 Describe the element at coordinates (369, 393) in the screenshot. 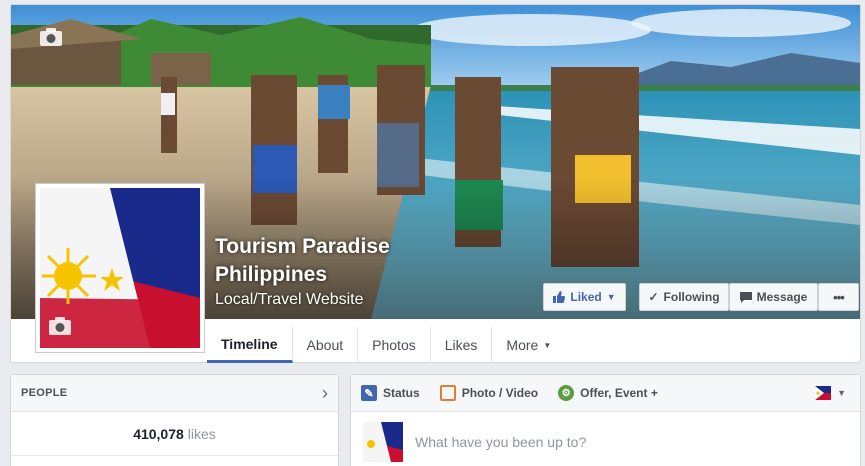

I see `pencil-icon: ✎` at that location.